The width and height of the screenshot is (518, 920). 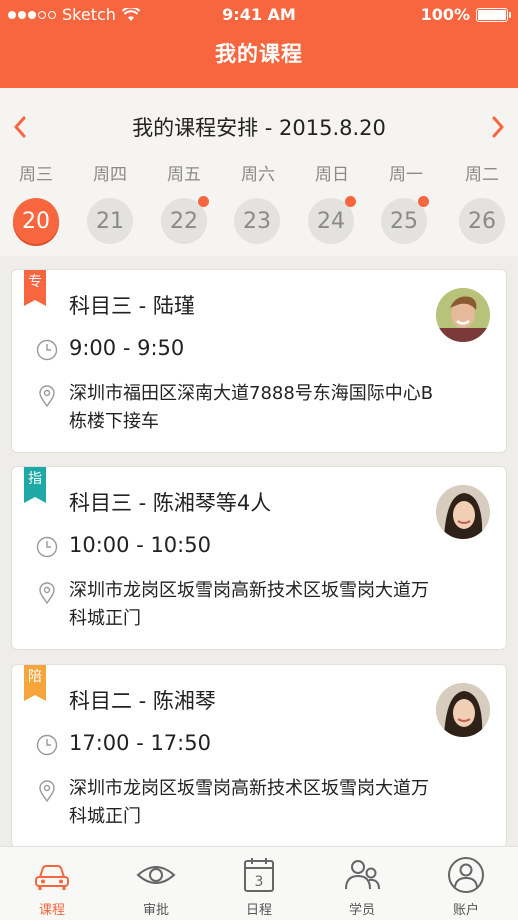 What do you see at coordinates (35, 288) in the screenshot?
I see `course-type-tag: 专` at bounding box center [35, 288].